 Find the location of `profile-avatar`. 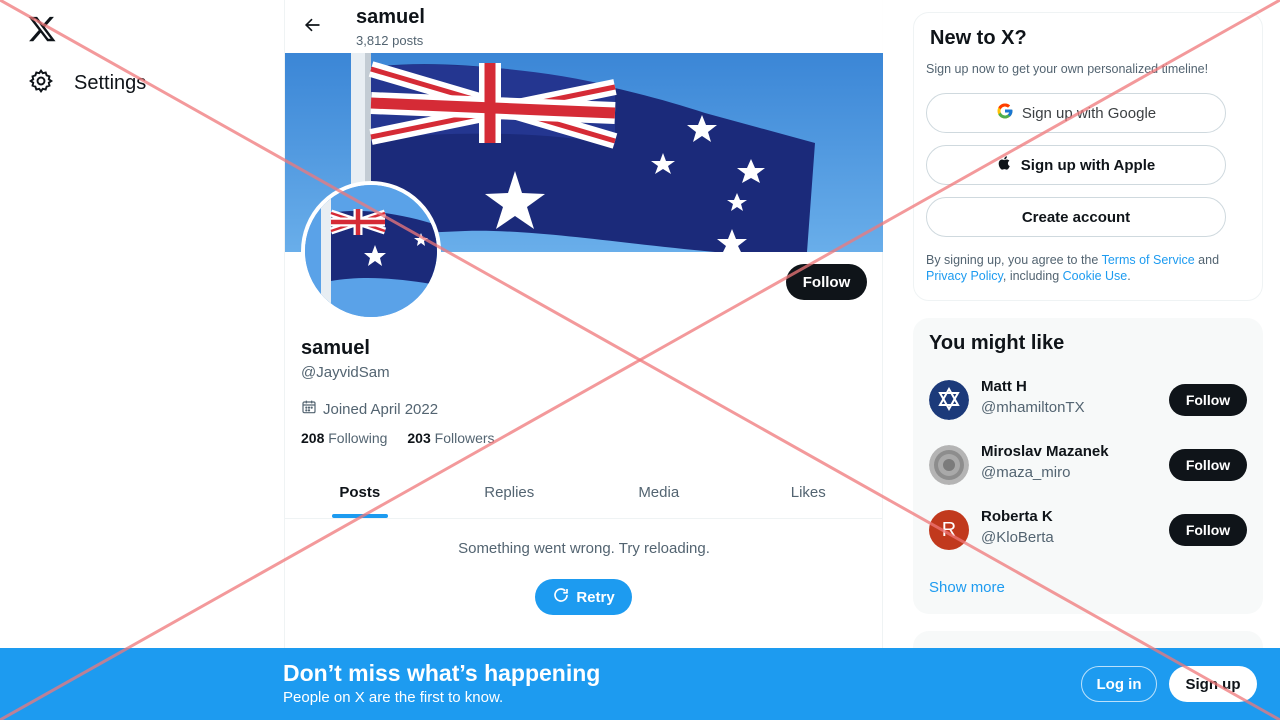

profile-avatar is located at coordinates (371, 251).